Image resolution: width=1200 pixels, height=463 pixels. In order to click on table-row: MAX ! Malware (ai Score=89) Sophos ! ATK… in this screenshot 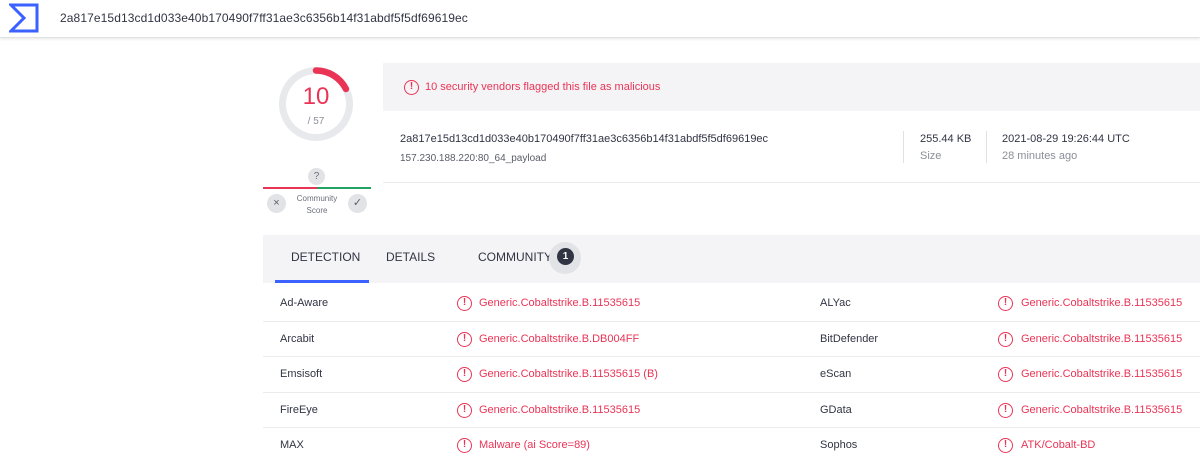, I will do `click(731, 445)`.